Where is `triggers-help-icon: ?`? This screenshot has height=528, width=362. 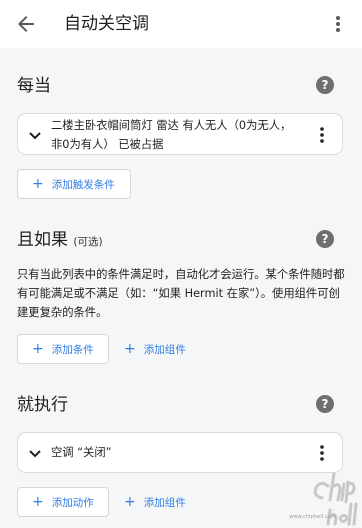 triggers-help-icon: ? is located at coordinates (325, 85).